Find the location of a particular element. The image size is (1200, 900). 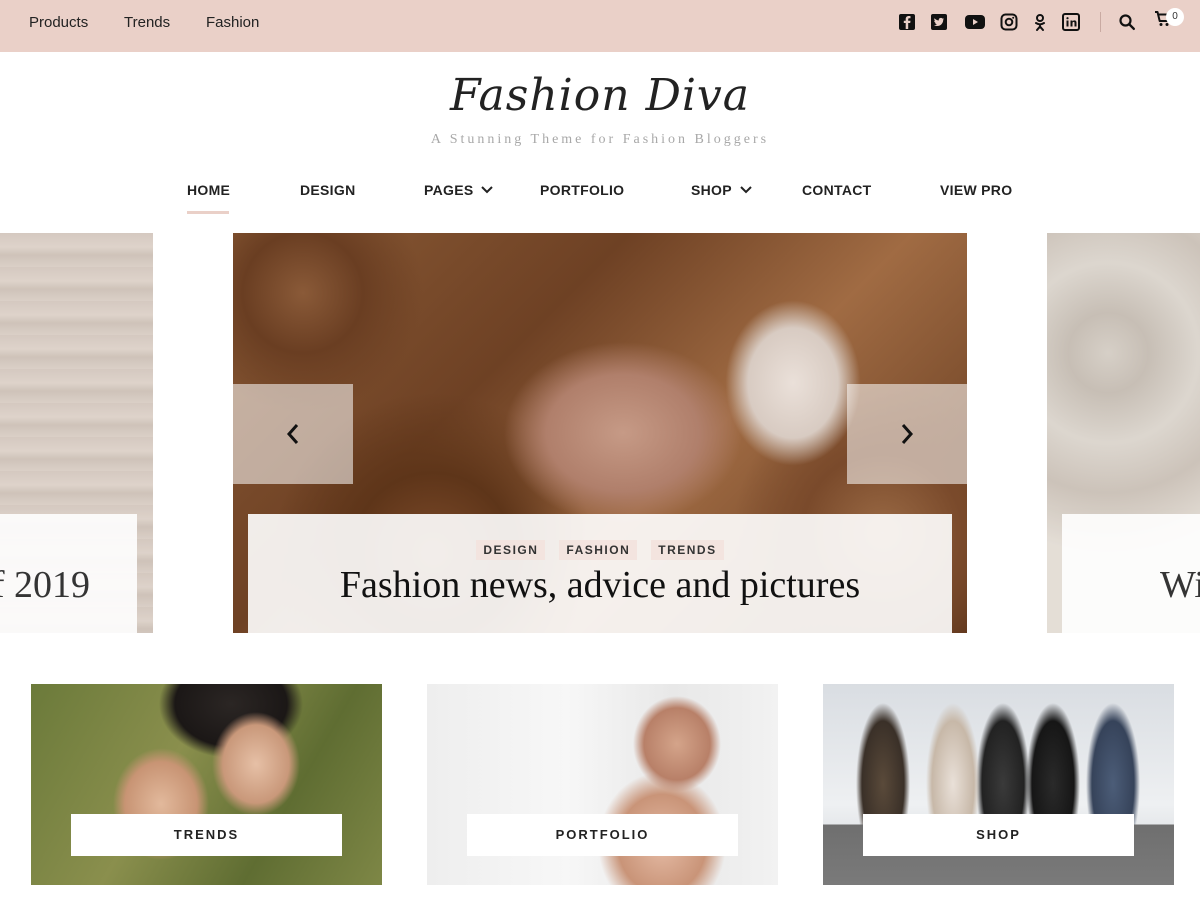

nav-item-label: HOME is located at coordinates (209, 190).